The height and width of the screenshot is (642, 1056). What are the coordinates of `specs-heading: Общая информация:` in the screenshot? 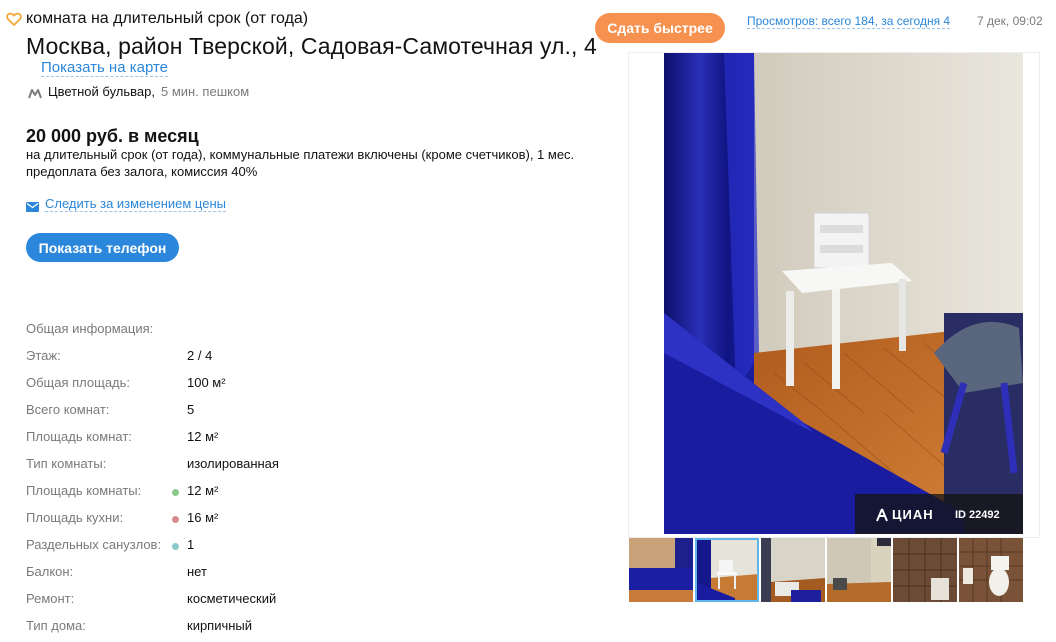 It's located at (90, 328).